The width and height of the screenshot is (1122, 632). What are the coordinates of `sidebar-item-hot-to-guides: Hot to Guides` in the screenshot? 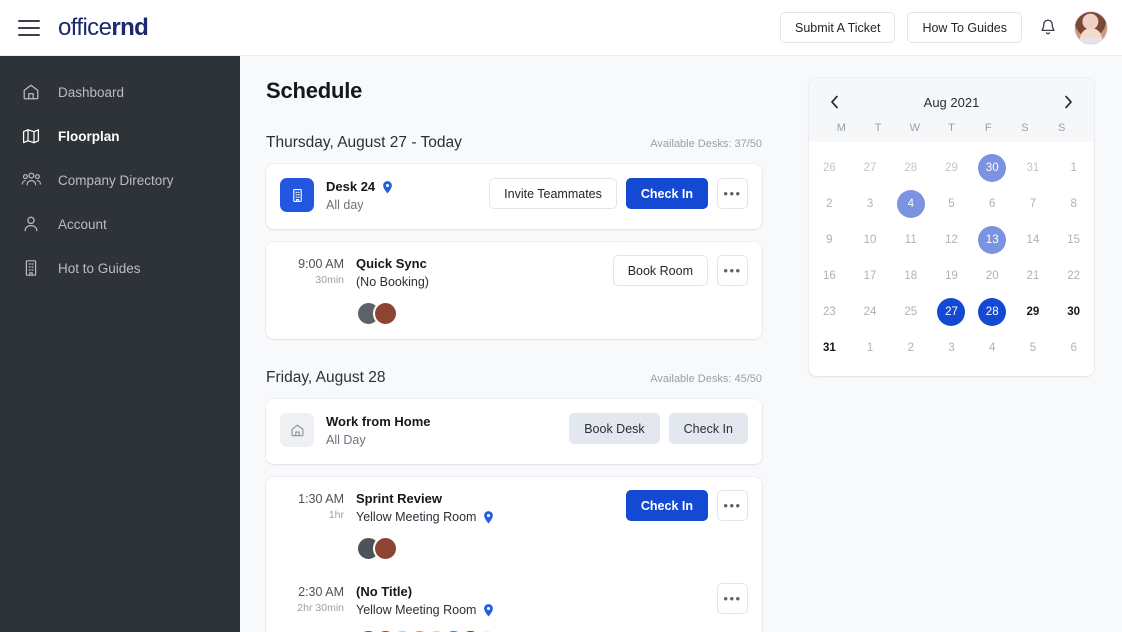 It's located at (120, 268).